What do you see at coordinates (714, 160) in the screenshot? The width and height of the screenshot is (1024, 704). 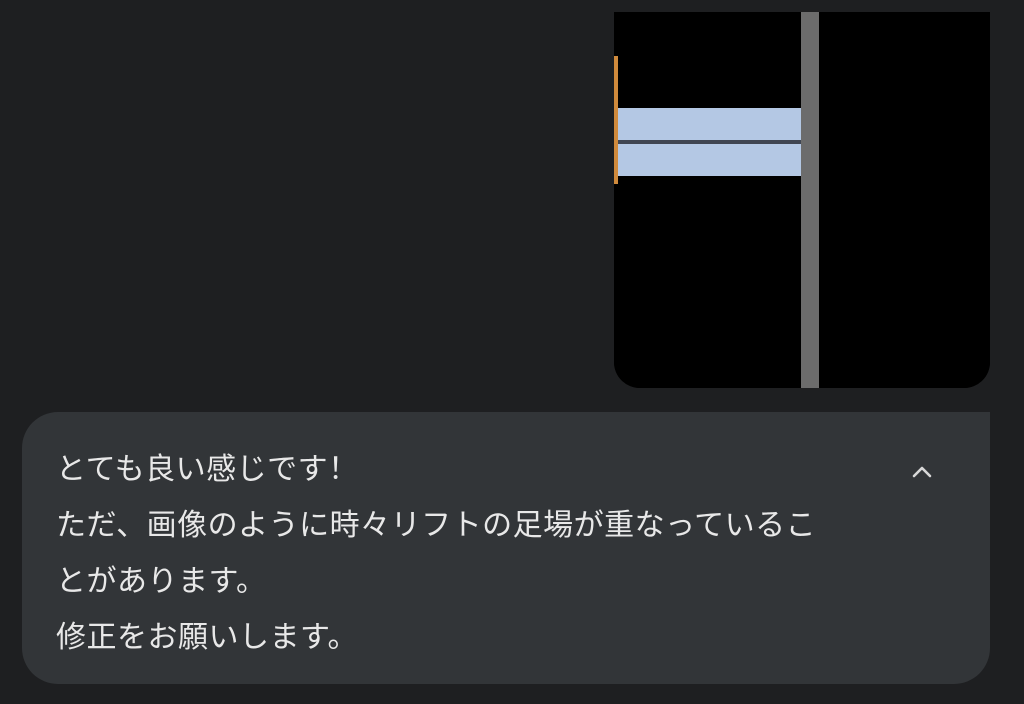 I see `lift-platform-lower` at bounding box center [714, 160].